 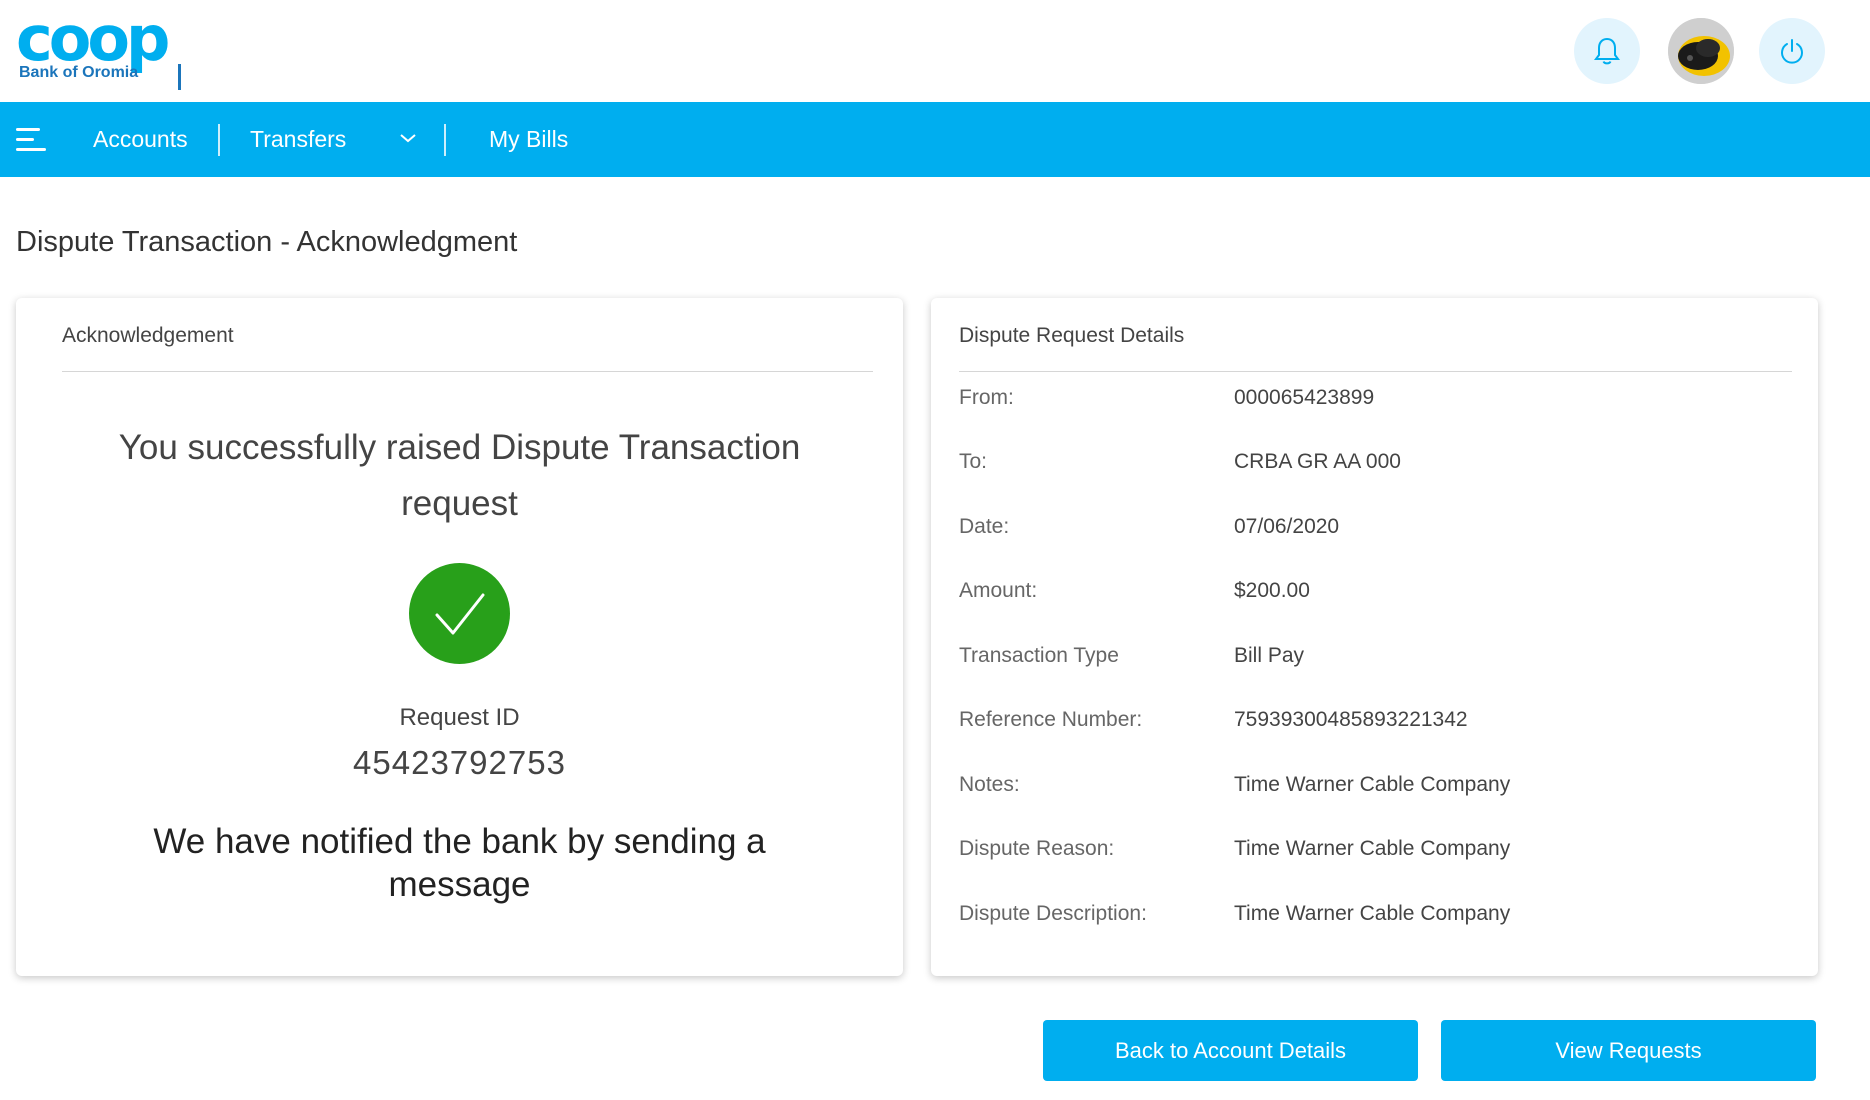 What do you see at coordinates (79, 72) in the screenshot?
I see `logo-subtitle: Bank of Oromia` at bounding box center [79, 72].